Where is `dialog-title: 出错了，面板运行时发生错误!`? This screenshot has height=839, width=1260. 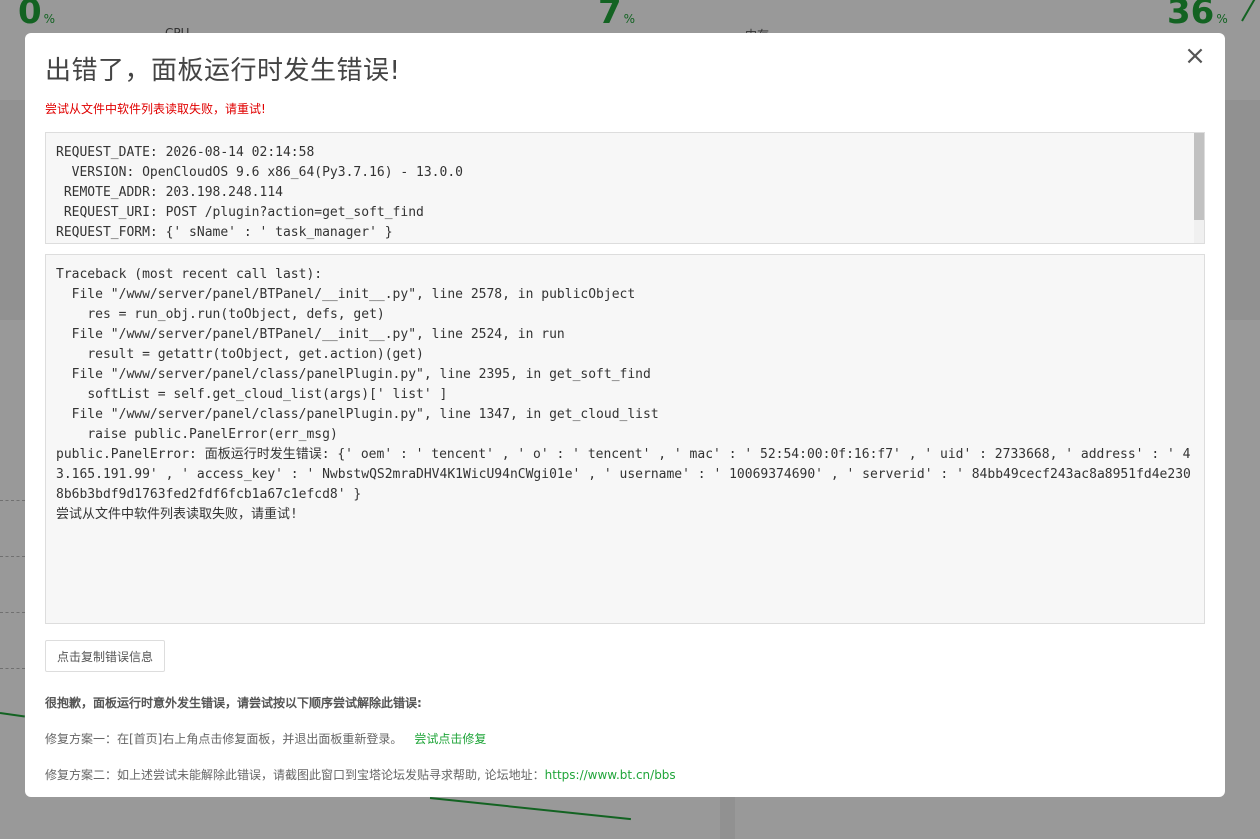
dialog-title: 出错了，面板运行时发生错误! is located at coordinates (223, 71).